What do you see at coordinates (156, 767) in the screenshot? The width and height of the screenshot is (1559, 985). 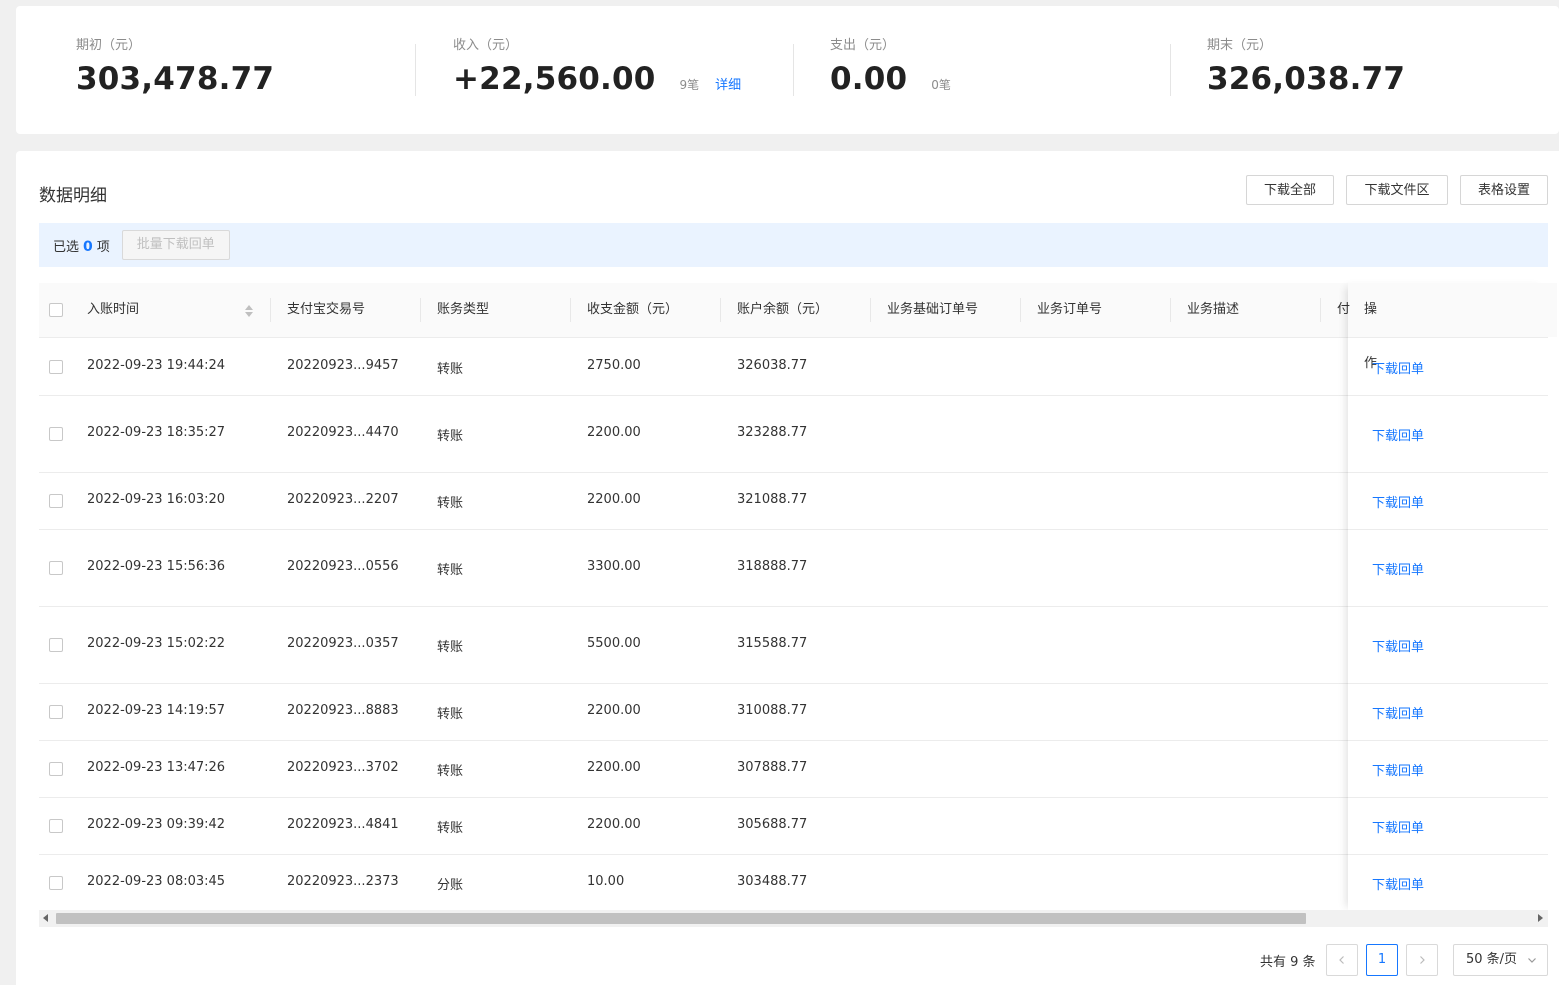 I see `cell-time: 2022-09-23 13:47:26` at bounding box center [156, 767].